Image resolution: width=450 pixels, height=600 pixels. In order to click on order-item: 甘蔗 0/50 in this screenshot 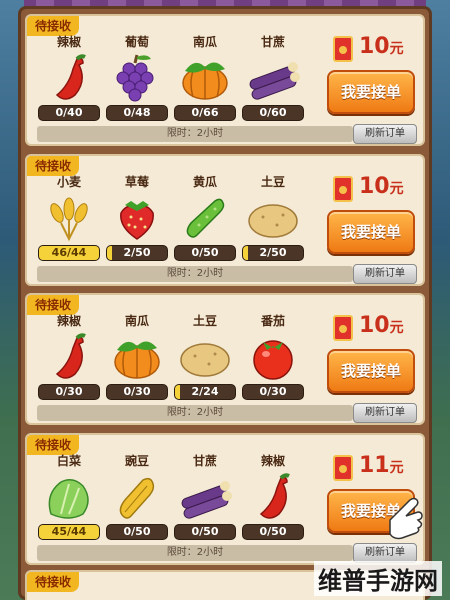, I will do `click(205, 496)`.